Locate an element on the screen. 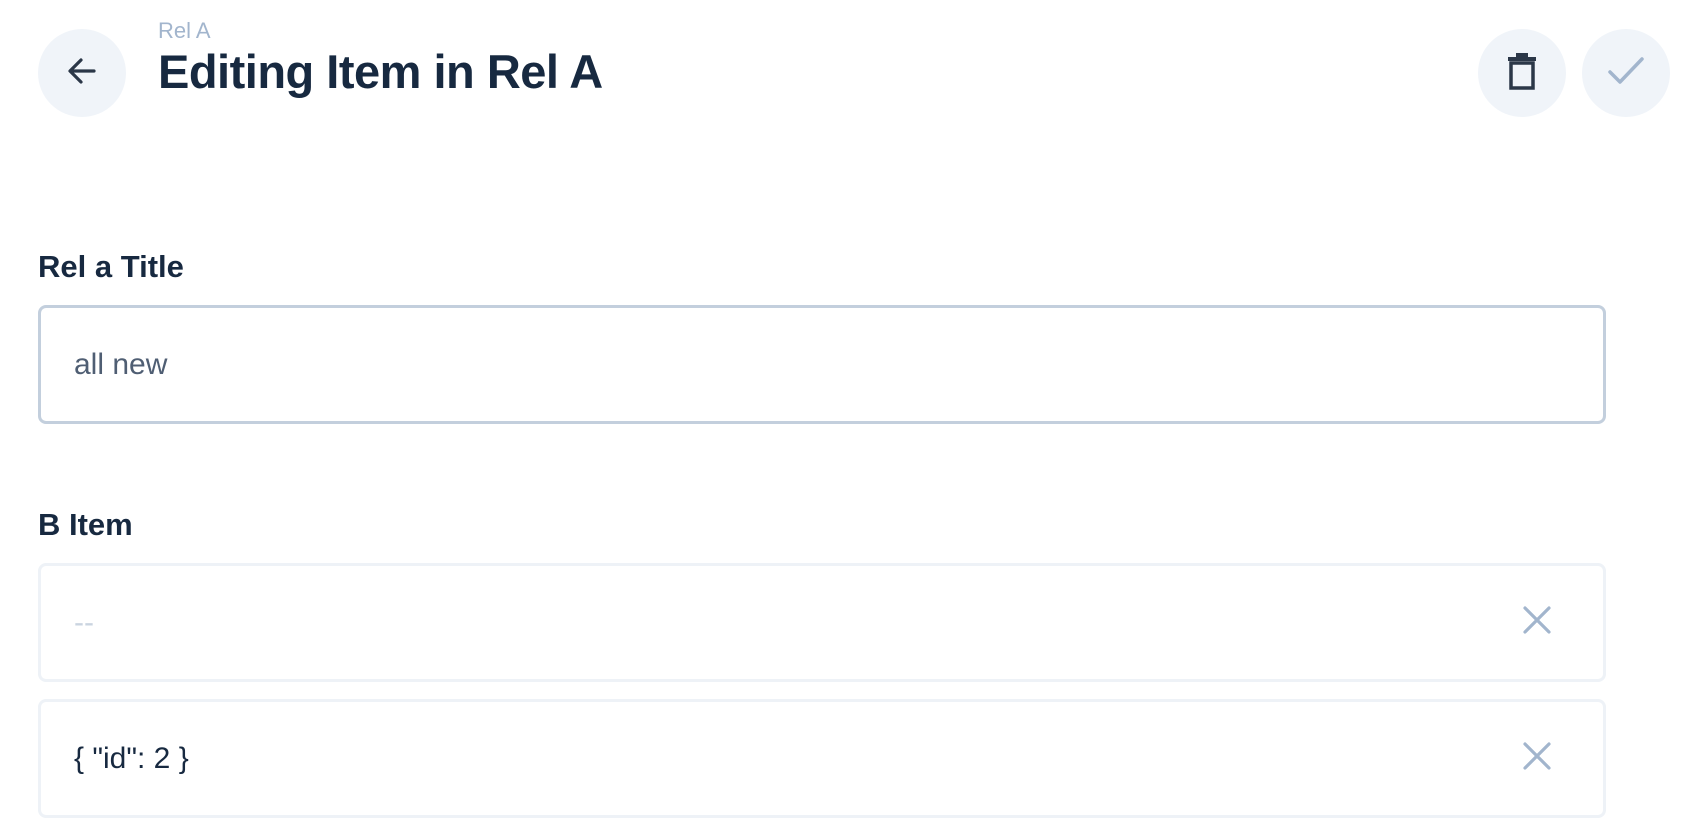  trash-icon is located at coordinates (1522, 73).